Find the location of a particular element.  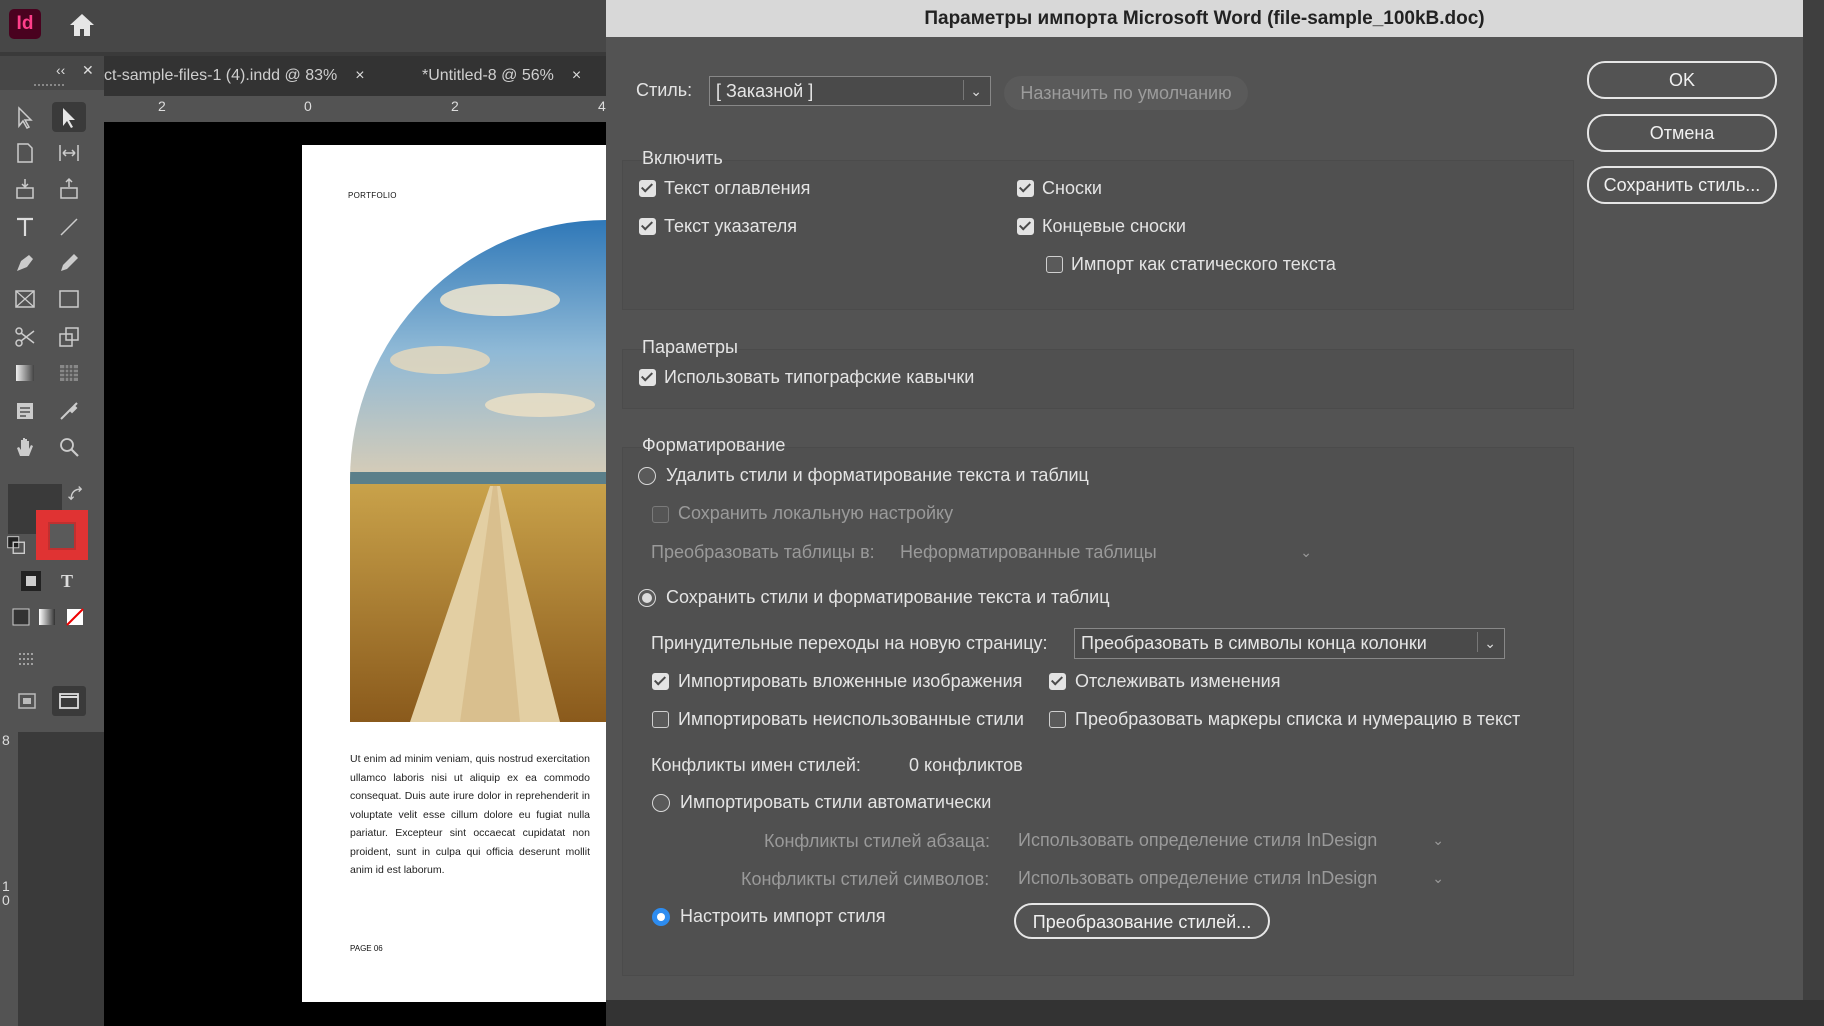

ok-button: OK is located at coordinates (1682, 80).